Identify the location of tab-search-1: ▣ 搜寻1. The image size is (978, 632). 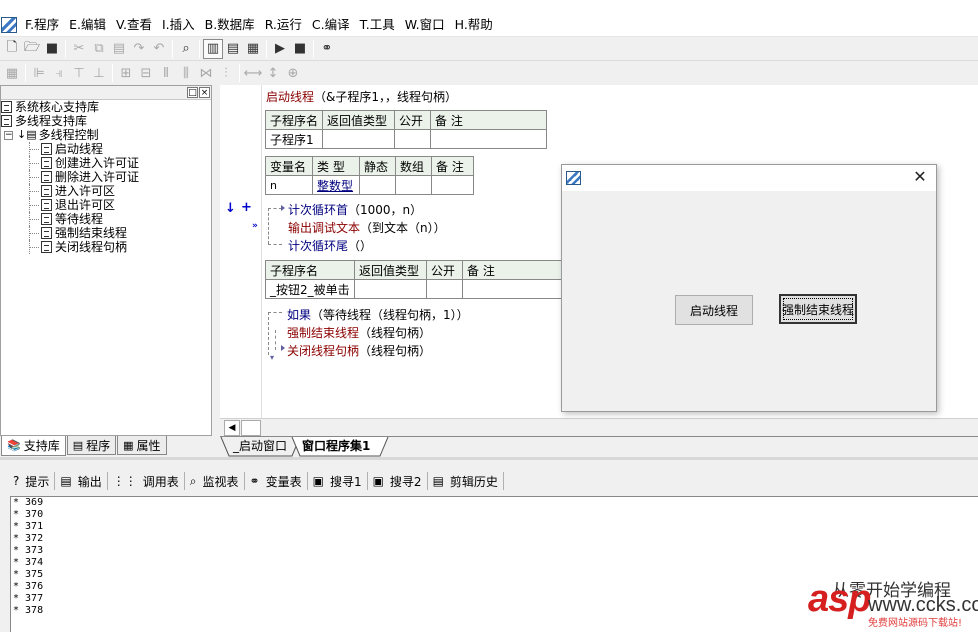
(337, 481).